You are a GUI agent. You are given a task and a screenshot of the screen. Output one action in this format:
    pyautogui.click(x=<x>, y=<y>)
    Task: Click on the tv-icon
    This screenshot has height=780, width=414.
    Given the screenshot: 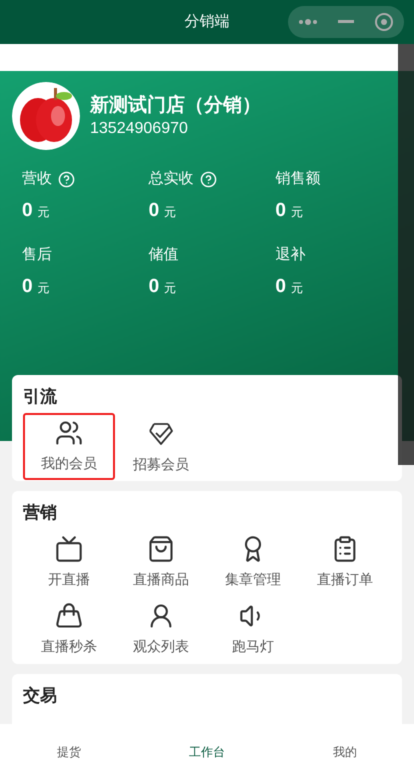 What is the action you would take?
    pyautogui.click(x=69, y=549)
    